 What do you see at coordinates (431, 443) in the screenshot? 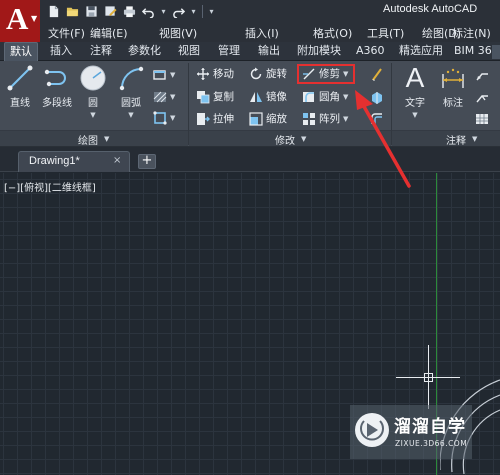
I see `watermark-url: ZIXUE.3D66.COM` at bounding box center [431, 443].